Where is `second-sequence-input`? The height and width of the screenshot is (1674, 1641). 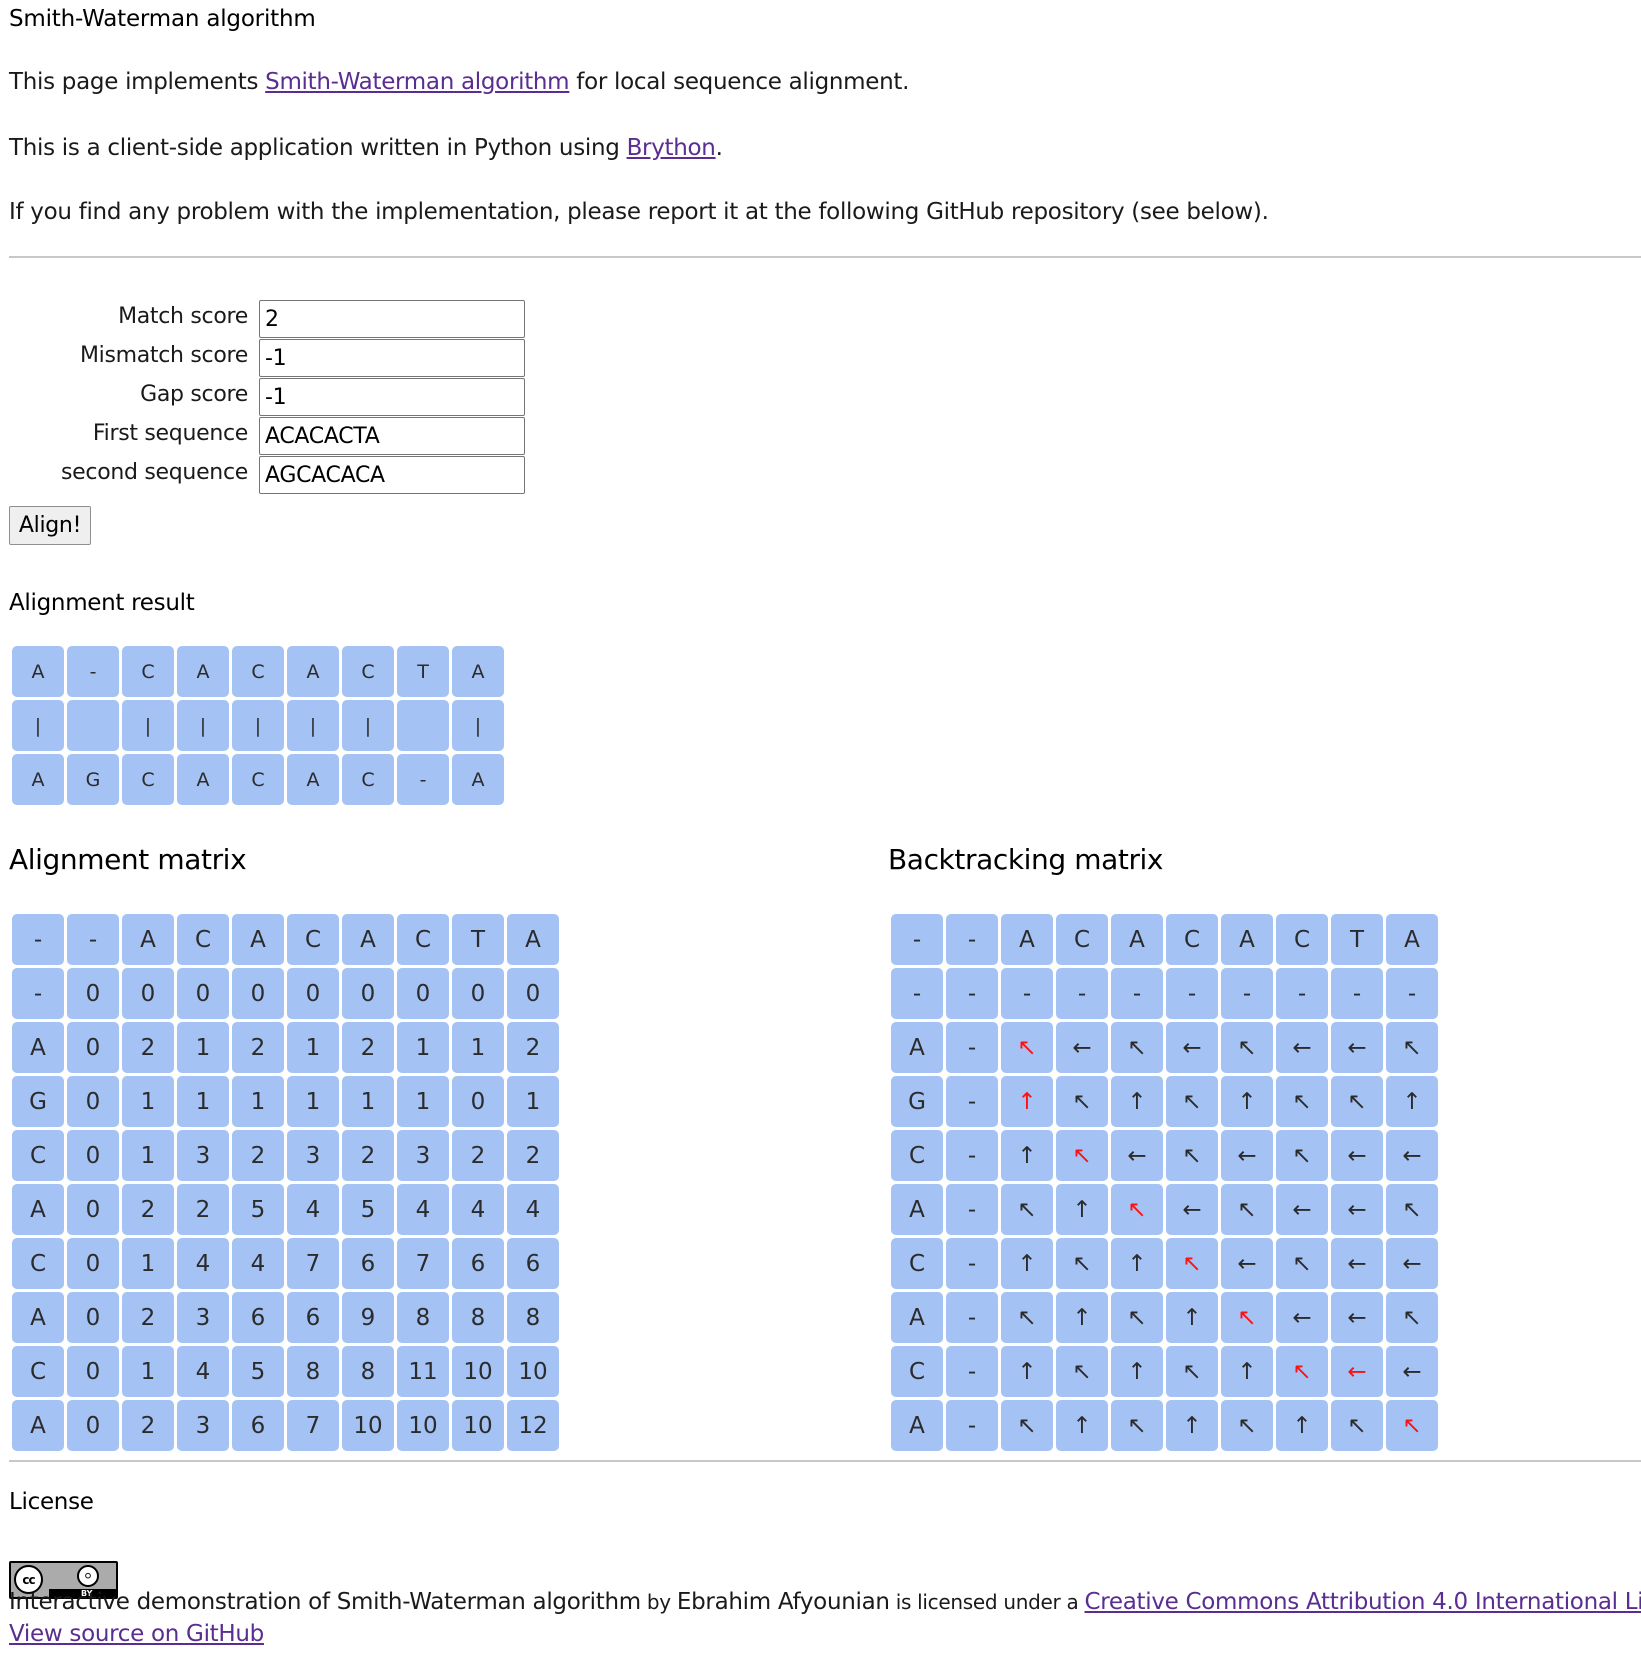
second-sequence-input is located at coordinates (392, 475).